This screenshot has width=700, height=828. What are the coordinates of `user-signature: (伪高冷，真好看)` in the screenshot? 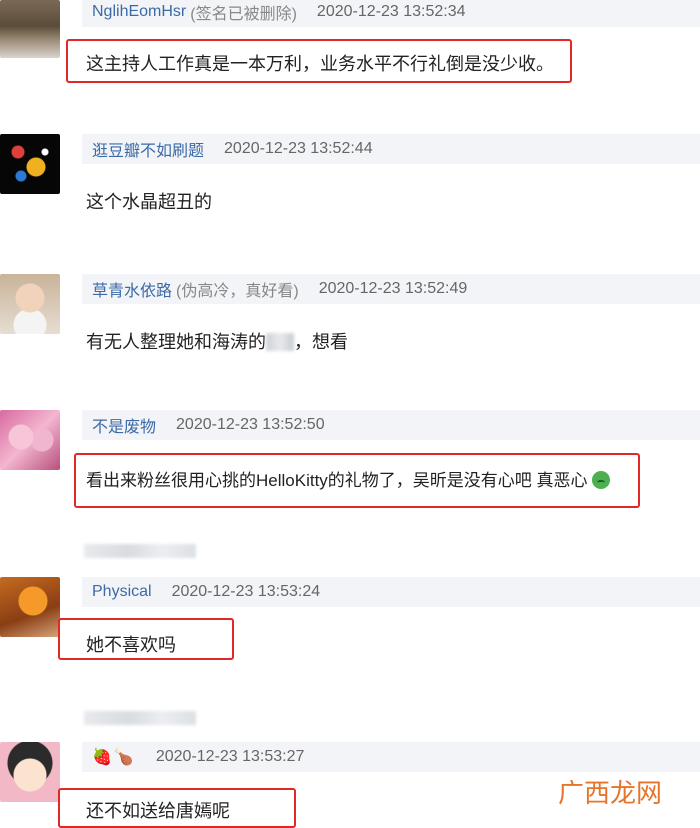 It's located at (237, 291).